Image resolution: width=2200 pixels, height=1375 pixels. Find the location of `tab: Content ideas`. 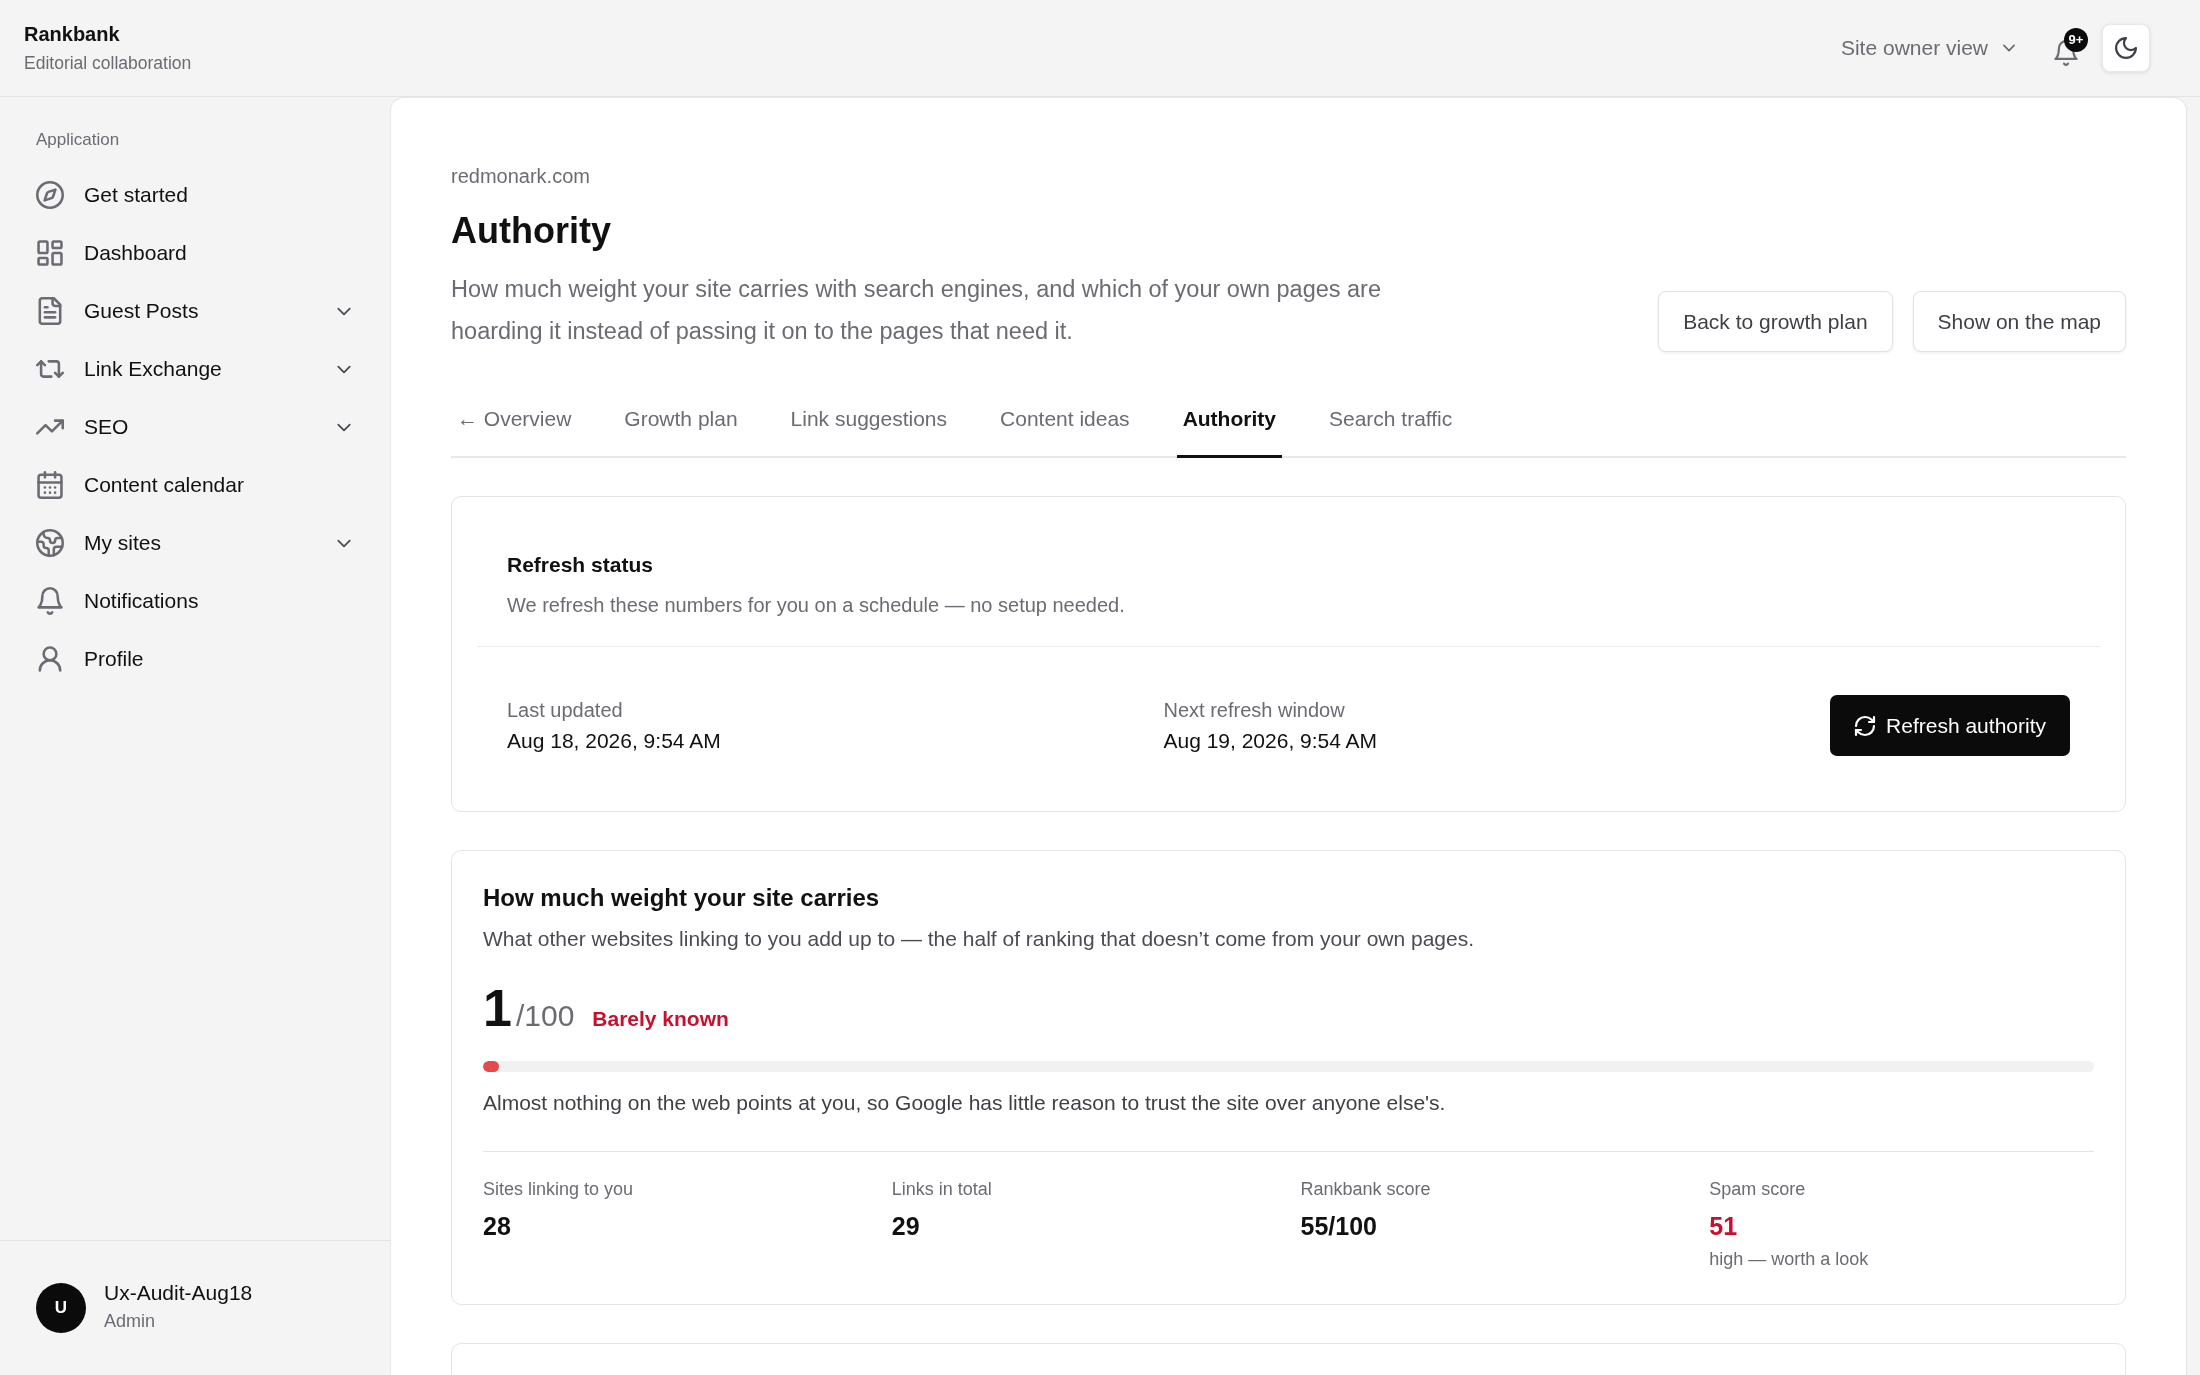

tab: Content ideas is located at coordinates (1065, 431).